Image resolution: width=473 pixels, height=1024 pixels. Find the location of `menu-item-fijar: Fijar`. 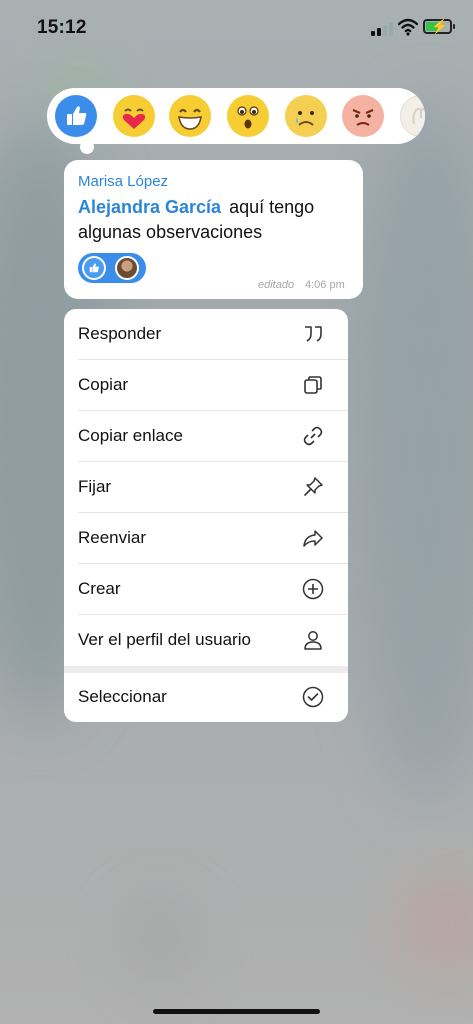

menu-item-fijar: Fijar is located at coordinates (206, 487).